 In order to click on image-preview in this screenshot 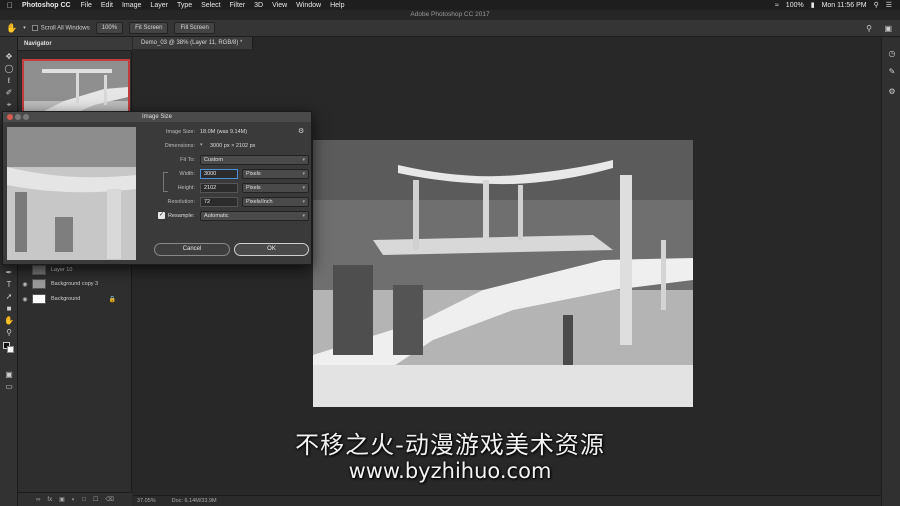, I will do `click(71, 193)`.